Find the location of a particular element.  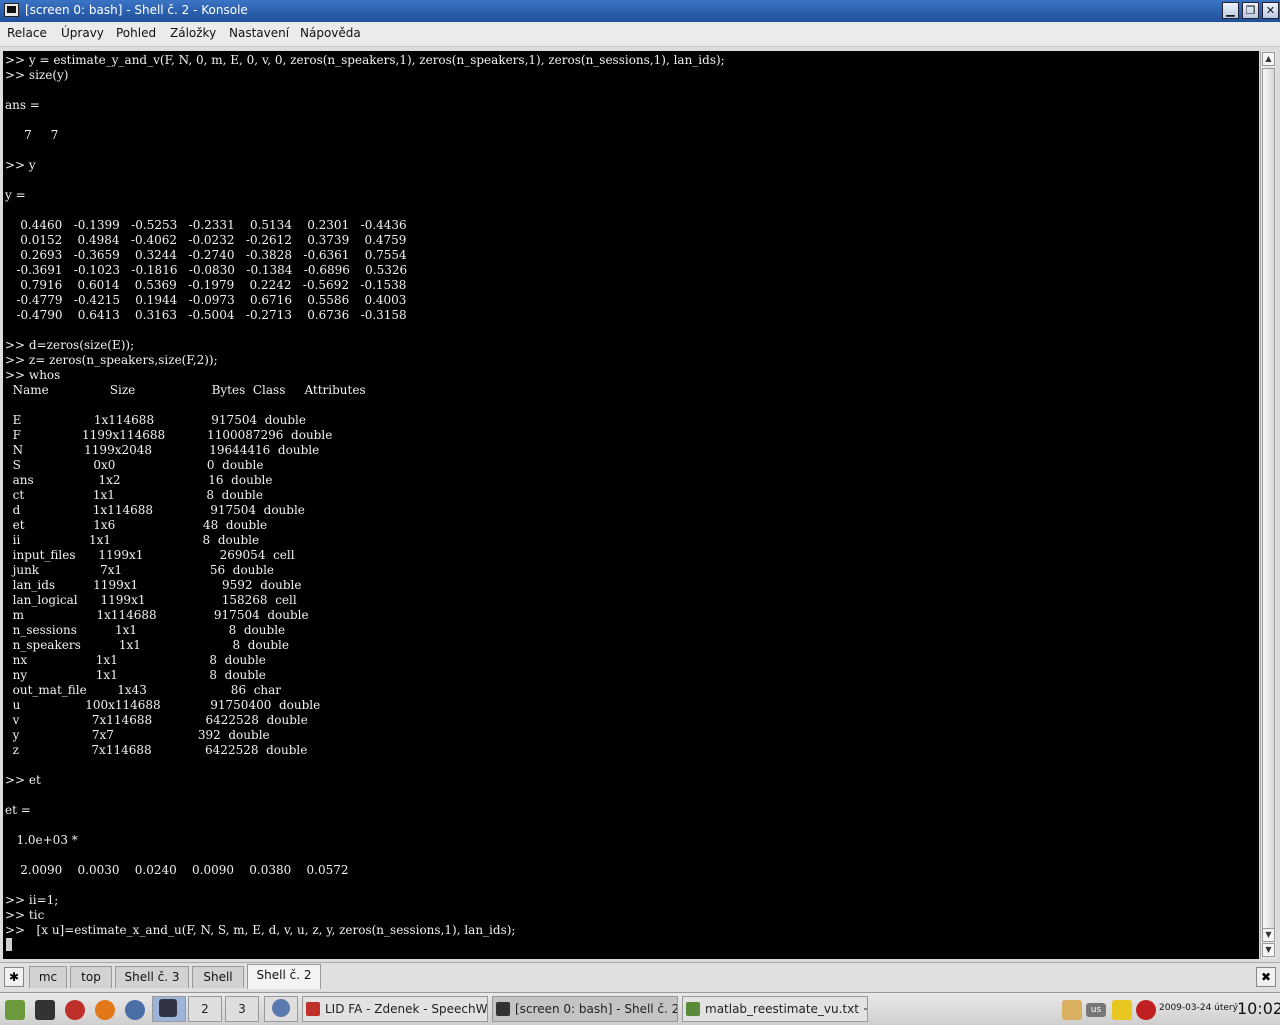

new-tab-icon: ✱ is located at coordinates (14, 977).